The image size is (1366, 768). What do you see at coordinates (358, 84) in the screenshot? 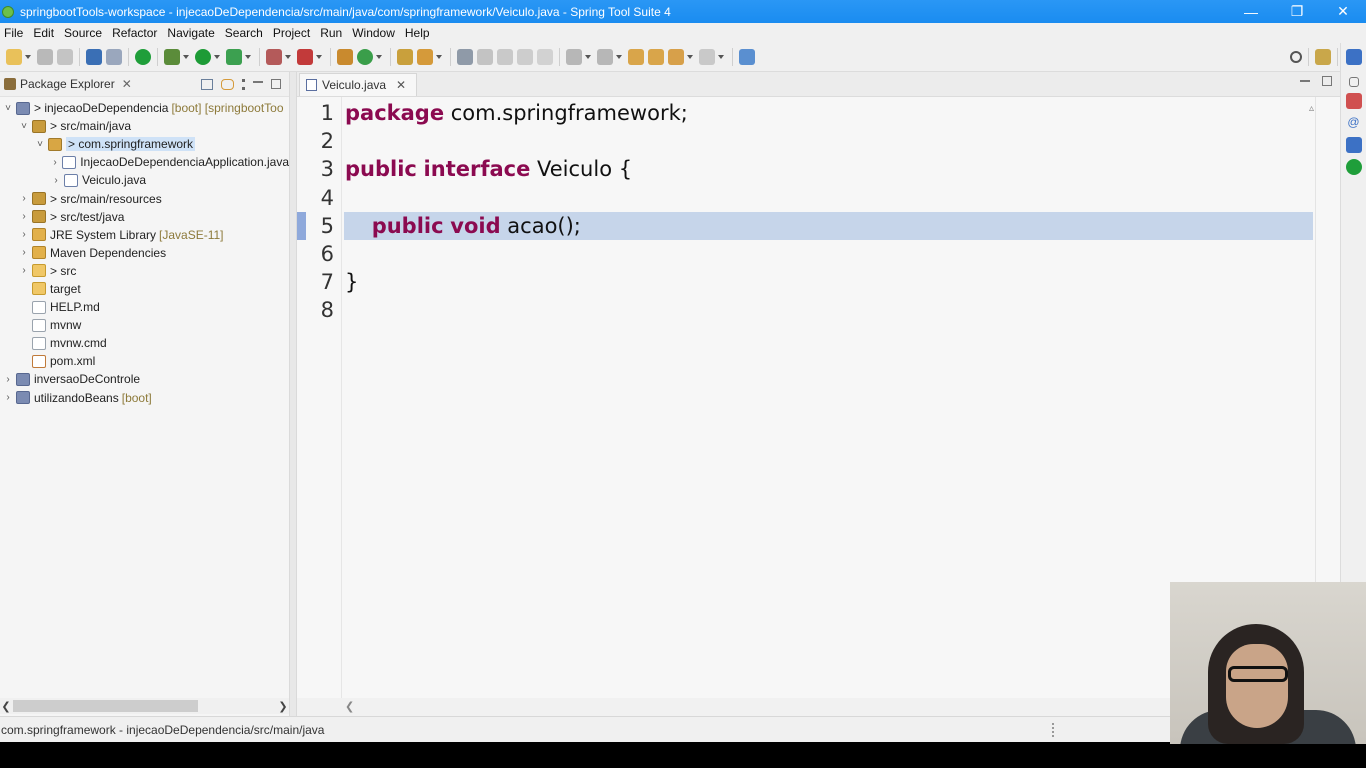
I see `editor-tab-veiculo: Veiculo.java ✕` at bounding box center [358, 84].